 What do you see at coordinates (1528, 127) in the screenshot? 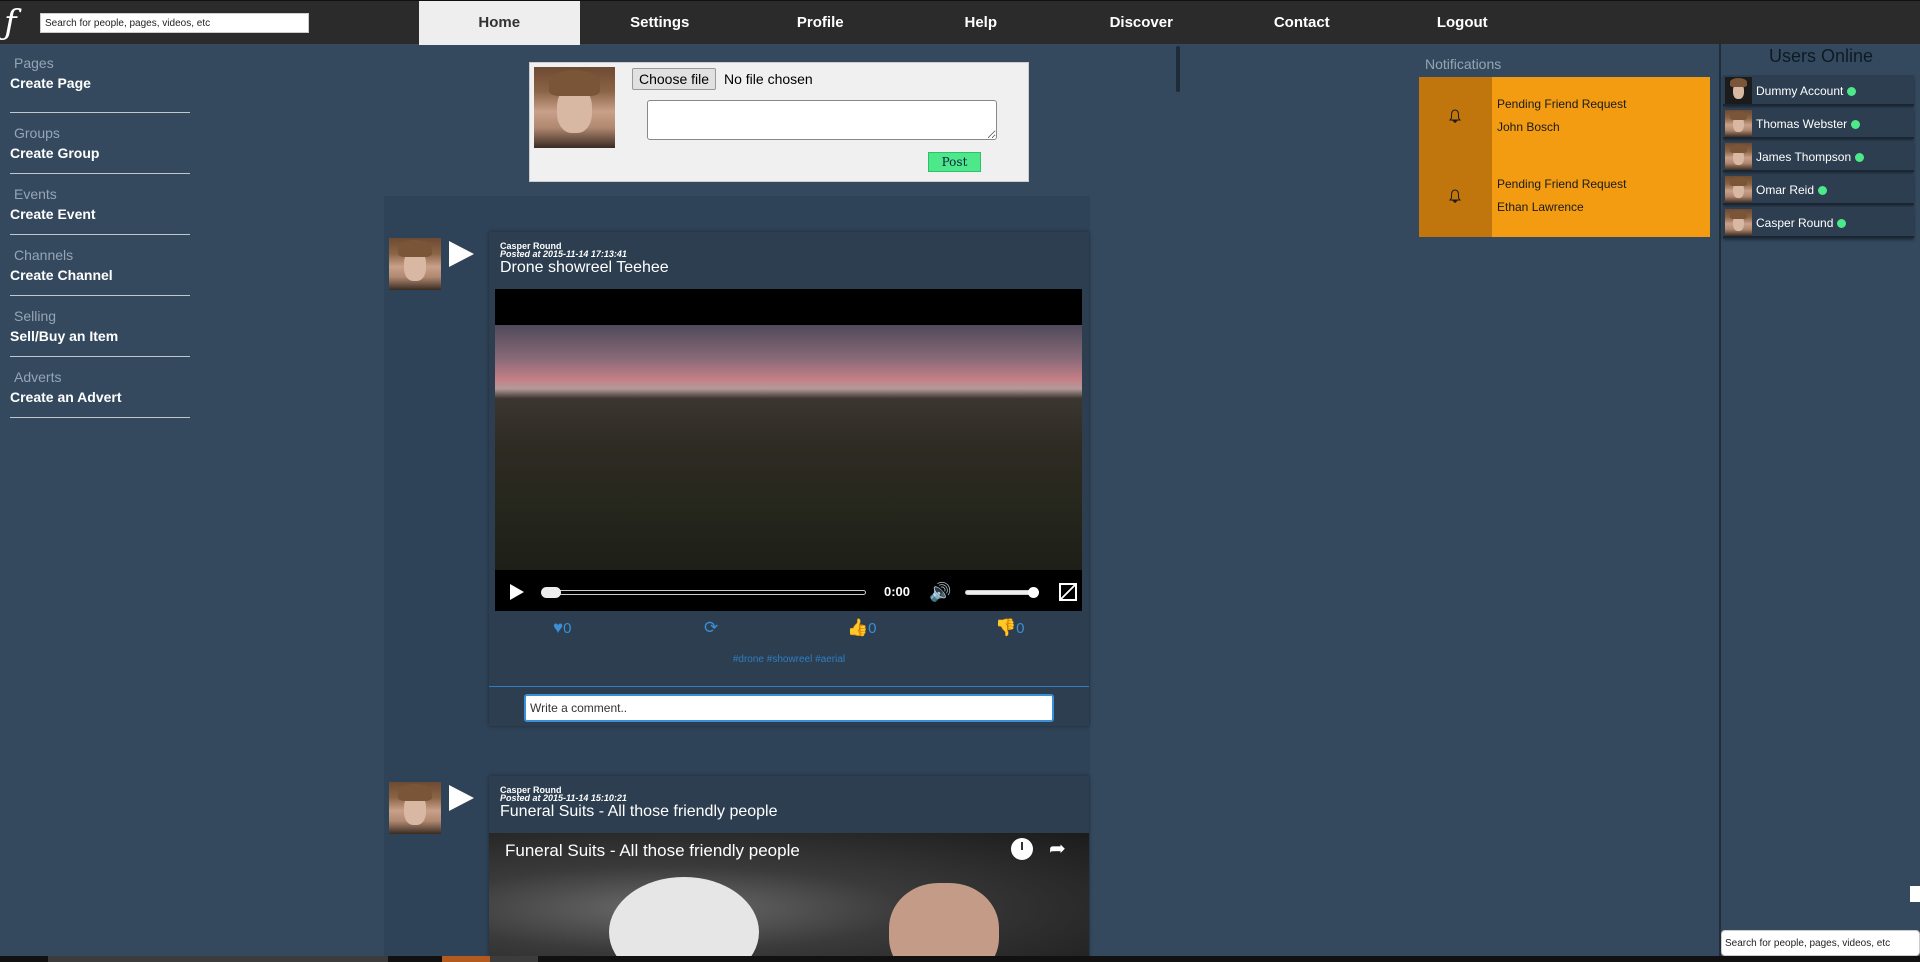
I see `notification-name: John Bosch` at bounding box center [1528, 127].